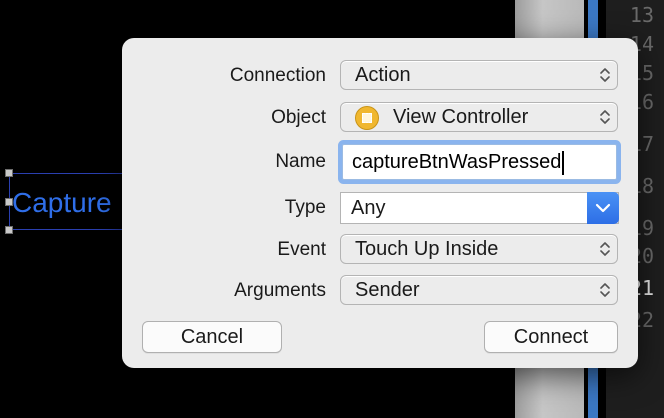 This screenshot has height=418, width=664. I want to click on object-value: View Controller, so click(461, 117).